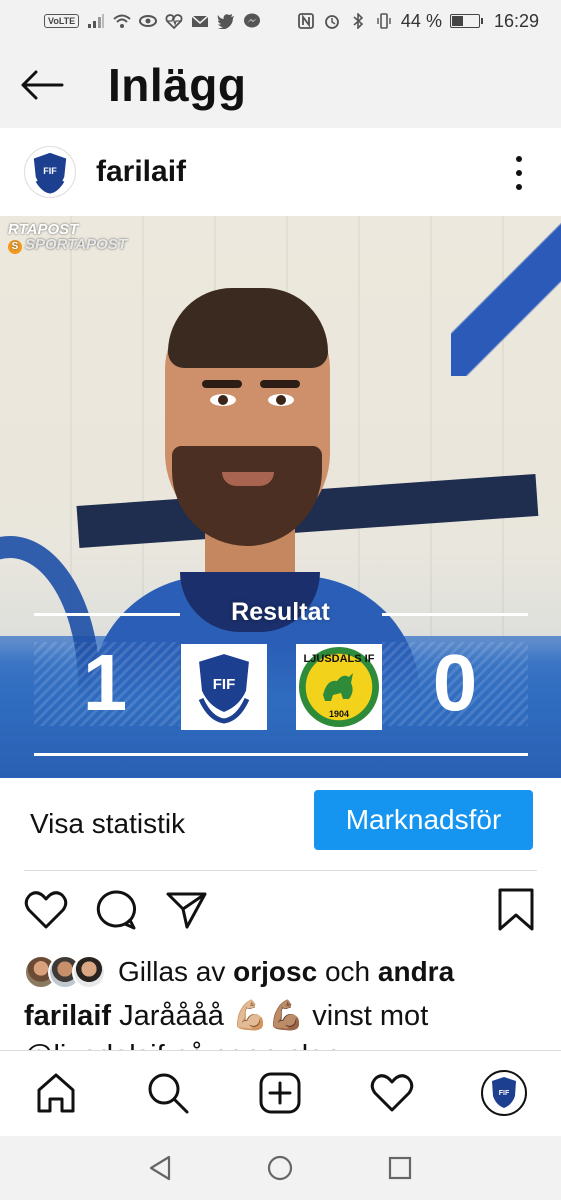 The image size is (561, 1200). I want to click on view-stats-link: Visa statistik, so click(107, 824).